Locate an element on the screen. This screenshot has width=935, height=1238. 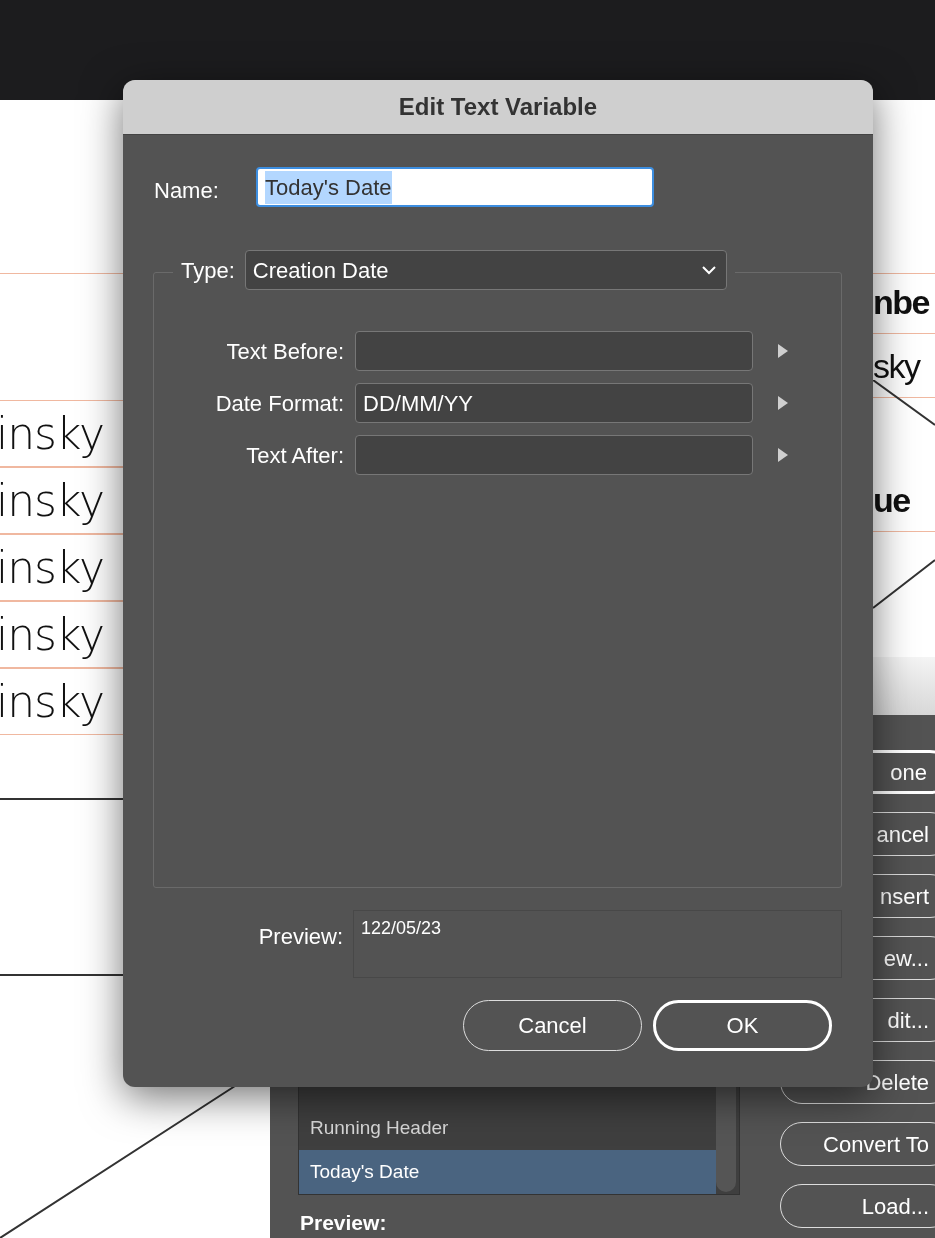
name-label: Name: is located at coordinates (186, 191).